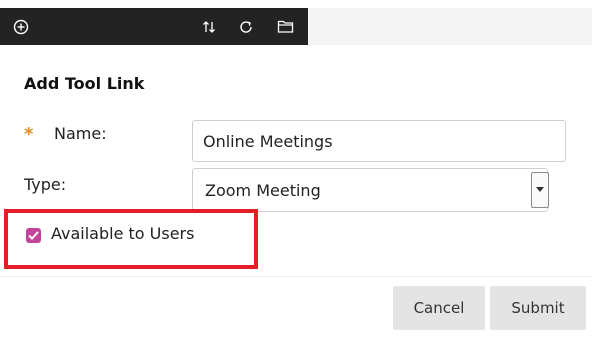 The image size is (592, 343). Describe the element at coordinates (45, 184) in the screenshot. I see `type-label: Type:` at that location.